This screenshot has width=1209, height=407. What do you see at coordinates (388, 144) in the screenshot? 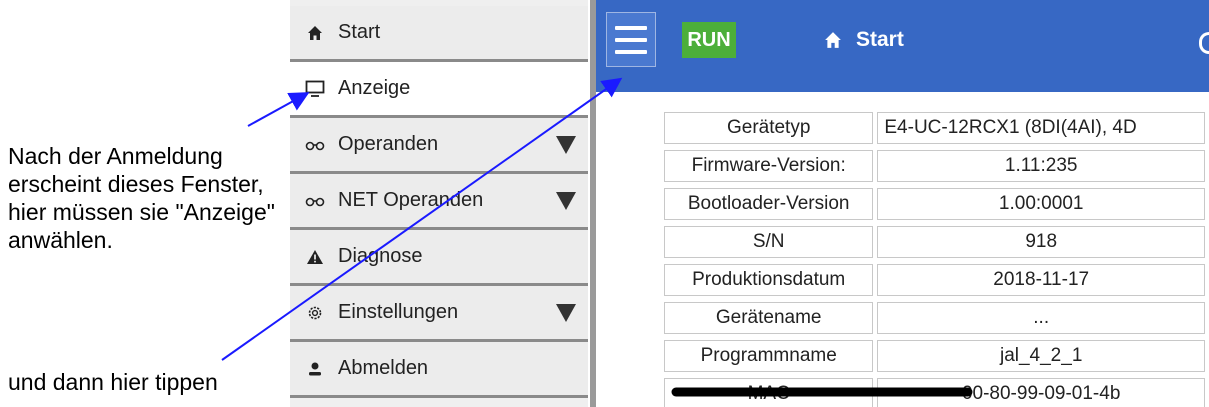
I see `sidebar-item-label: Operanden` at bounding box center [388, 144].